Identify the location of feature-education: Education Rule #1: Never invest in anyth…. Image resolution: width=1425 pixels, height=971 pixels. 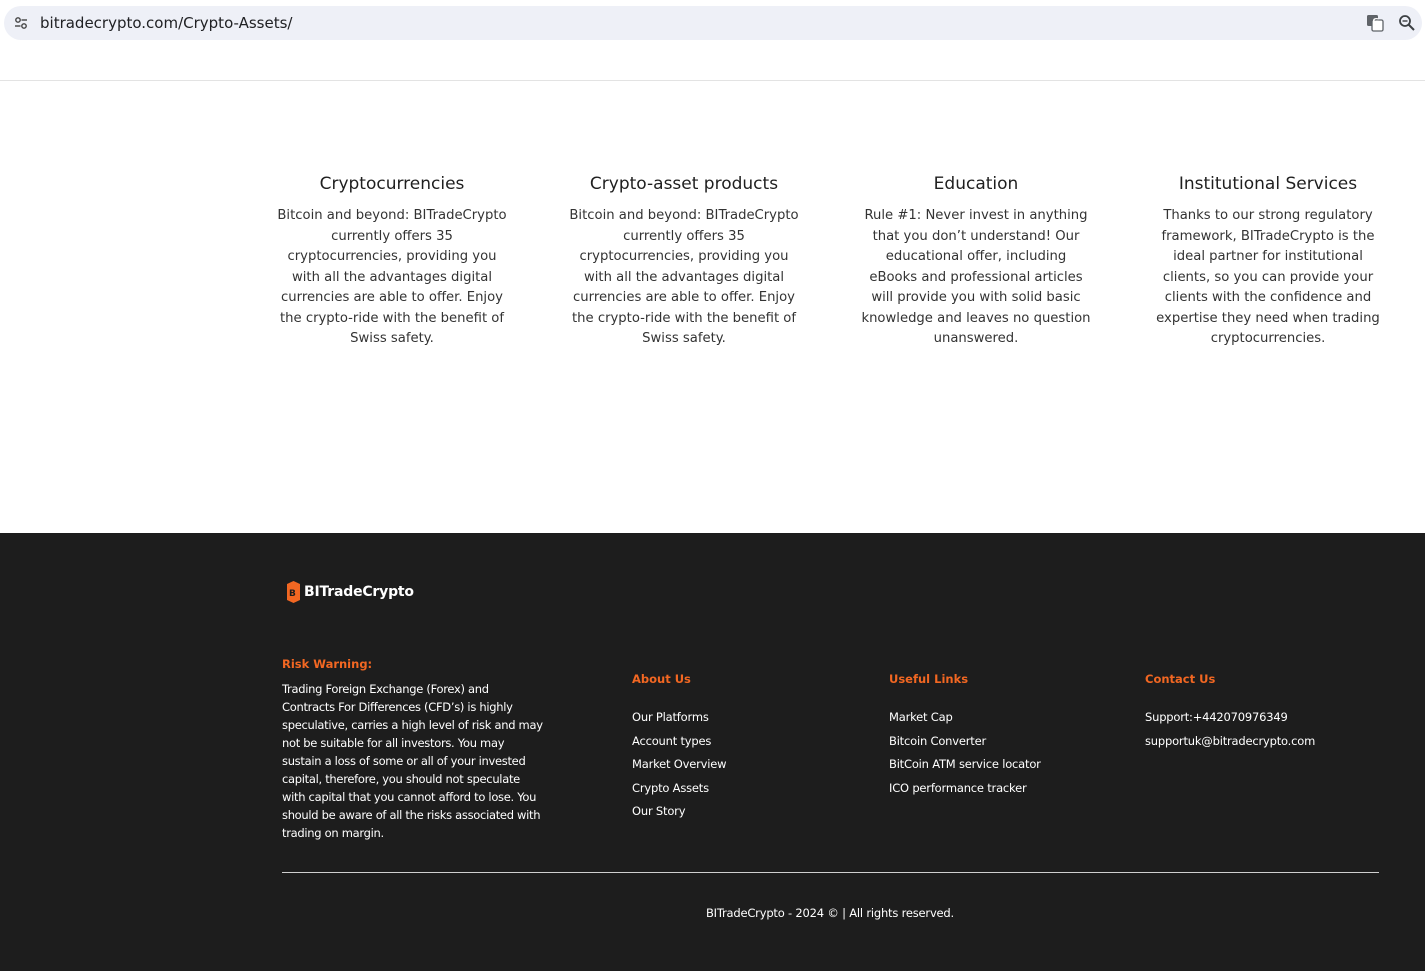
(976, 262).